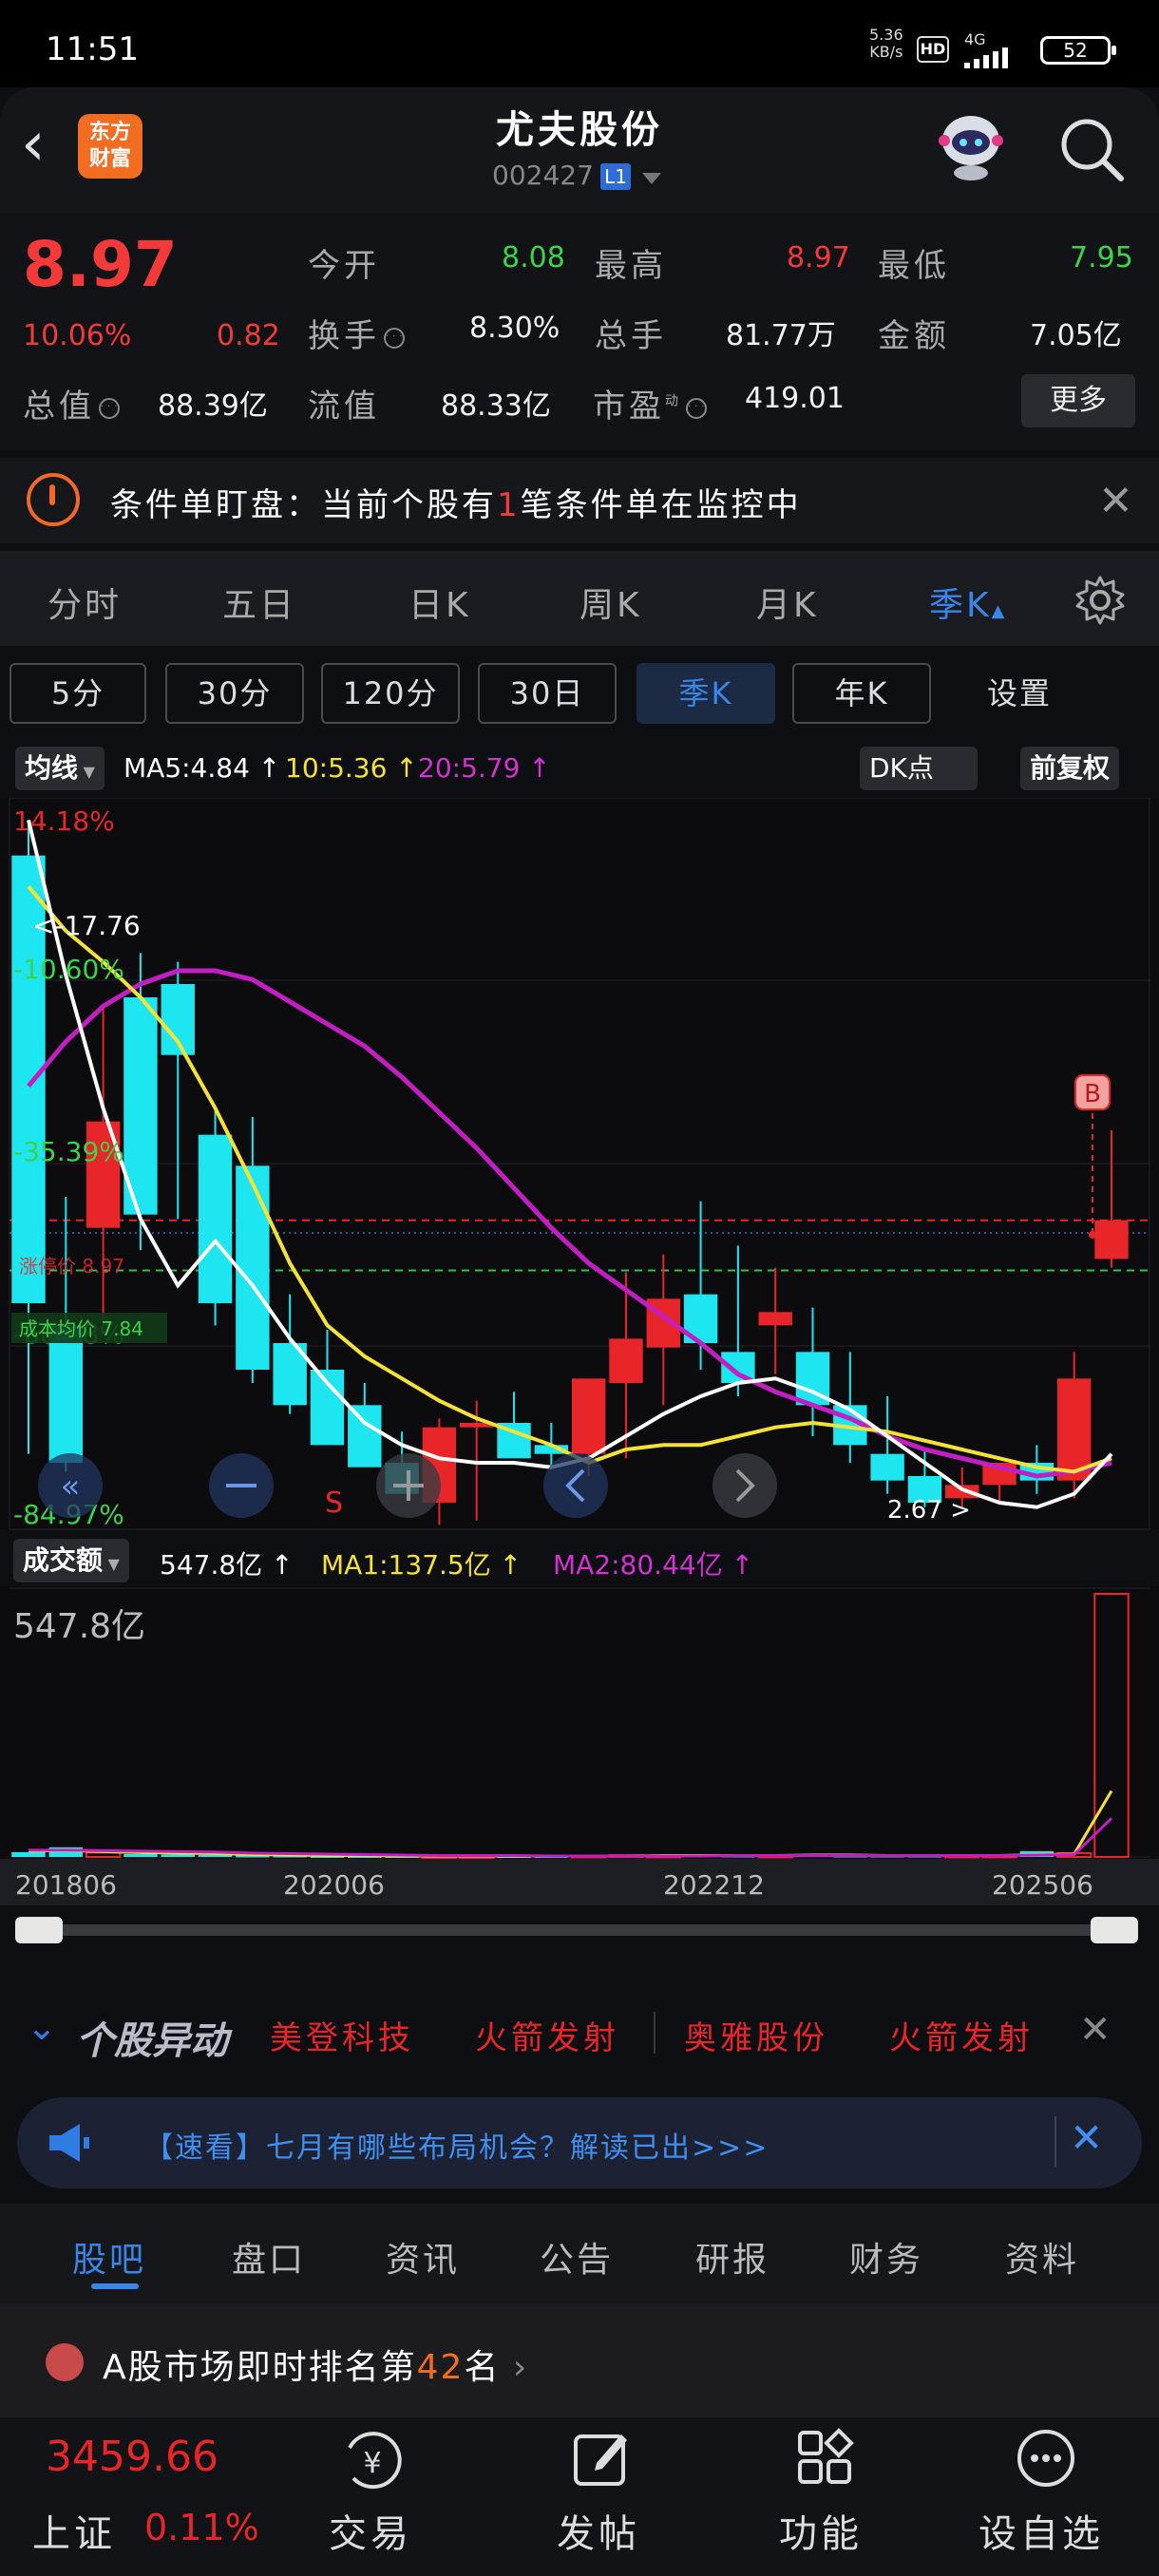 The image size is (1159, 2576). What do you see at coordinates (651, 178) in the screenshot?
I see `dropdown-icon` at bounding box center [651, 178].